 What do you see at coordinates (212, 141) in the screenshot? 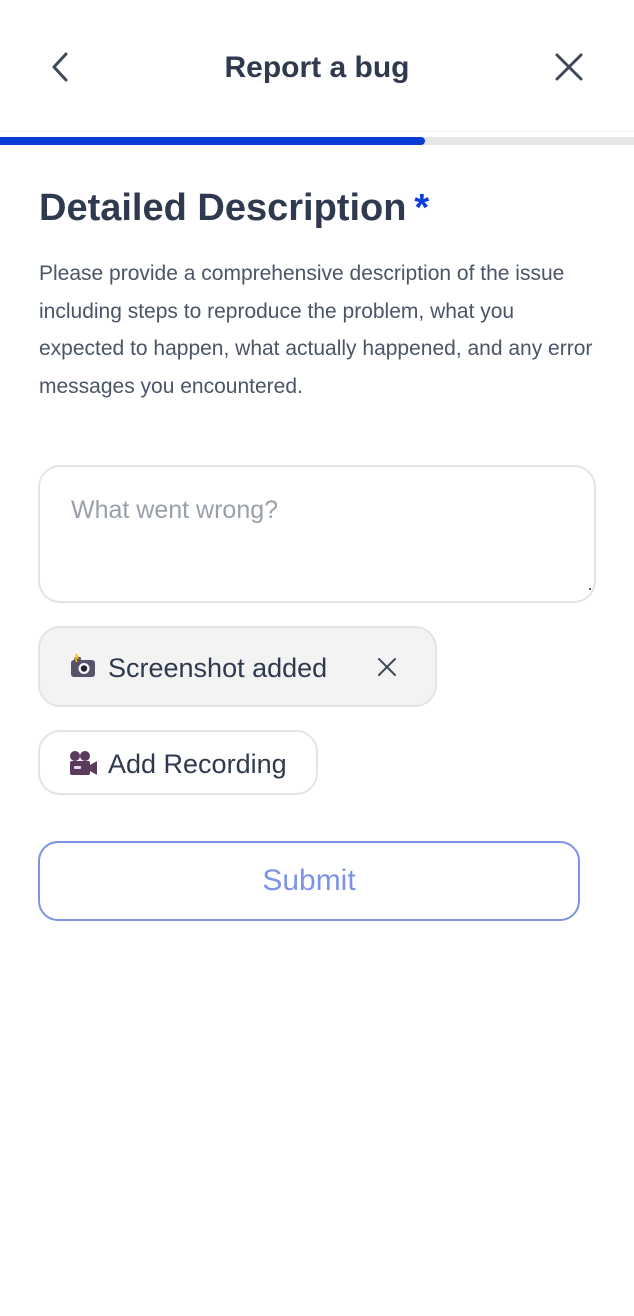
I see `progress-fill` at bounding box center [212, 141].